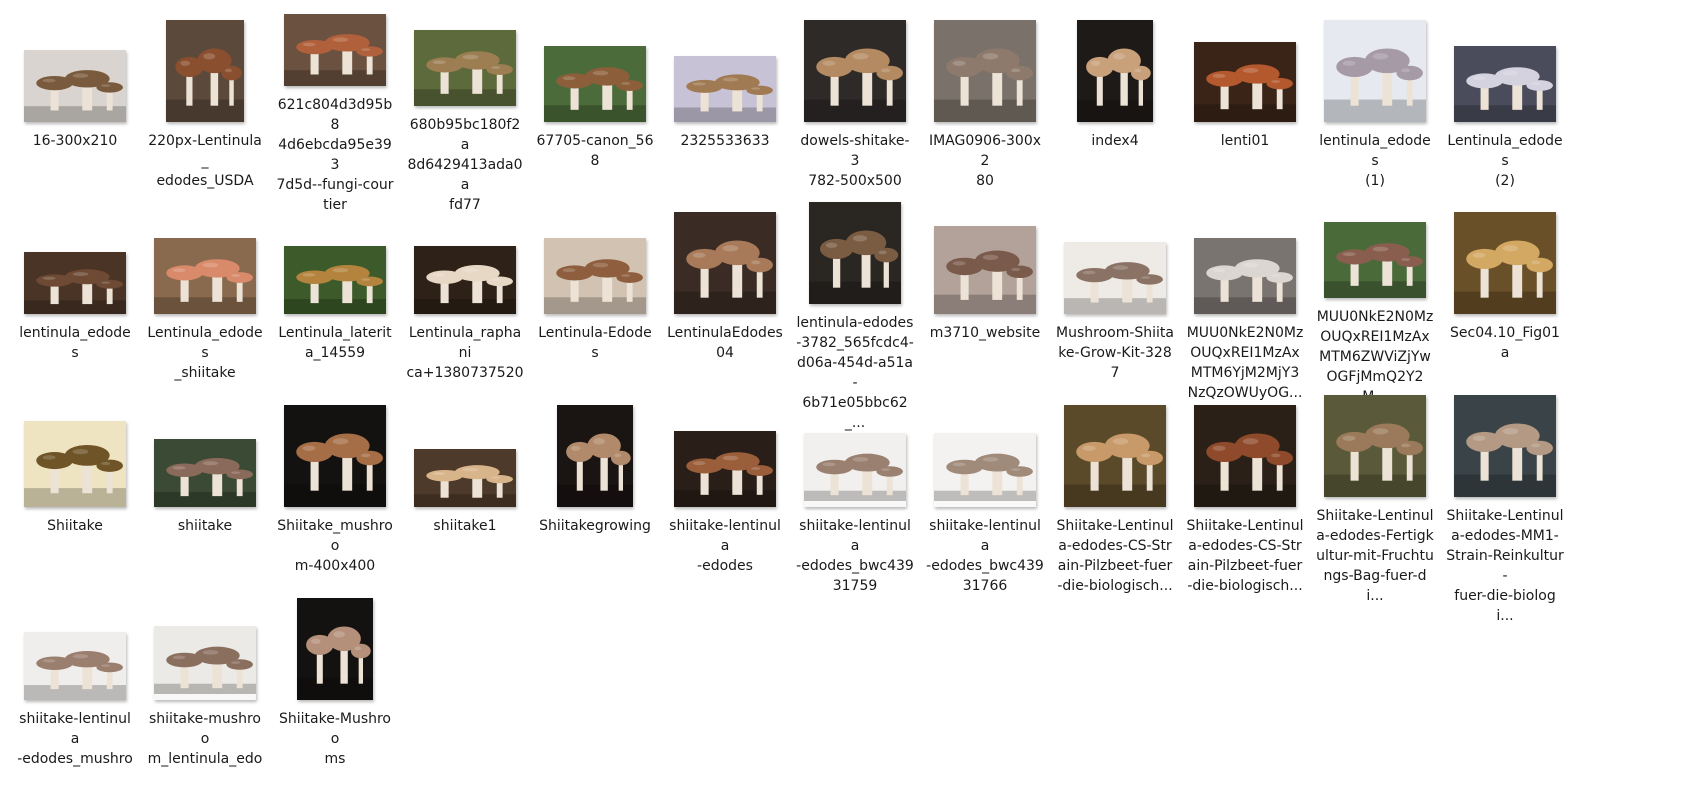  What do you see at coordinates (595, 526) in the screenshot?
I see `file-name: Shiitakegrowing` at bounding box center [595, 526].